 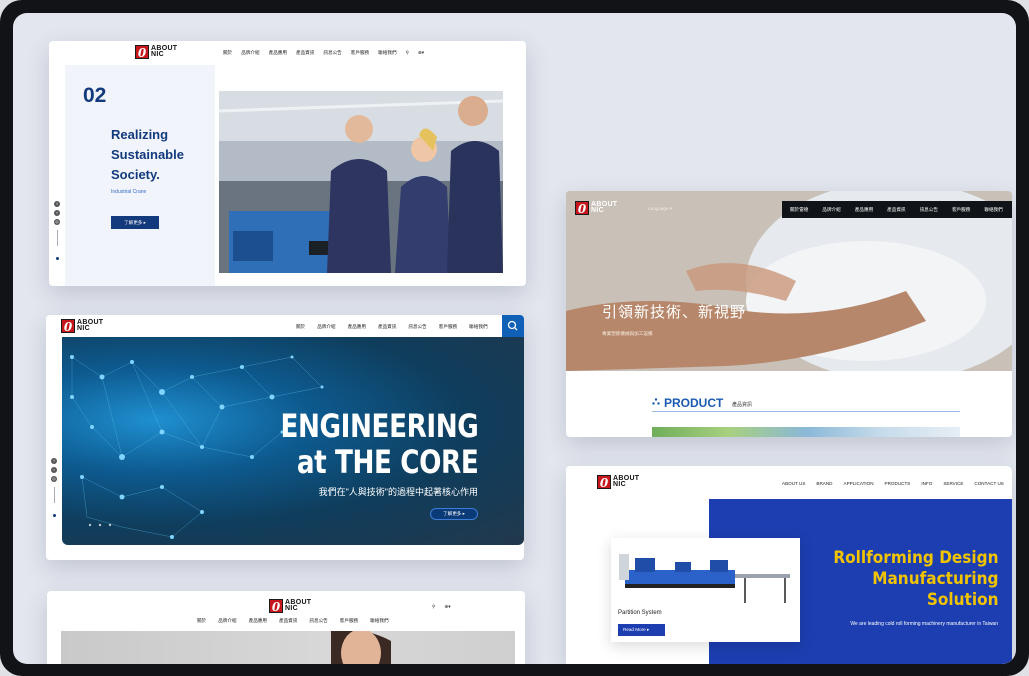 I want to click on factory-workers-illustration, so click(x=361, y=182).